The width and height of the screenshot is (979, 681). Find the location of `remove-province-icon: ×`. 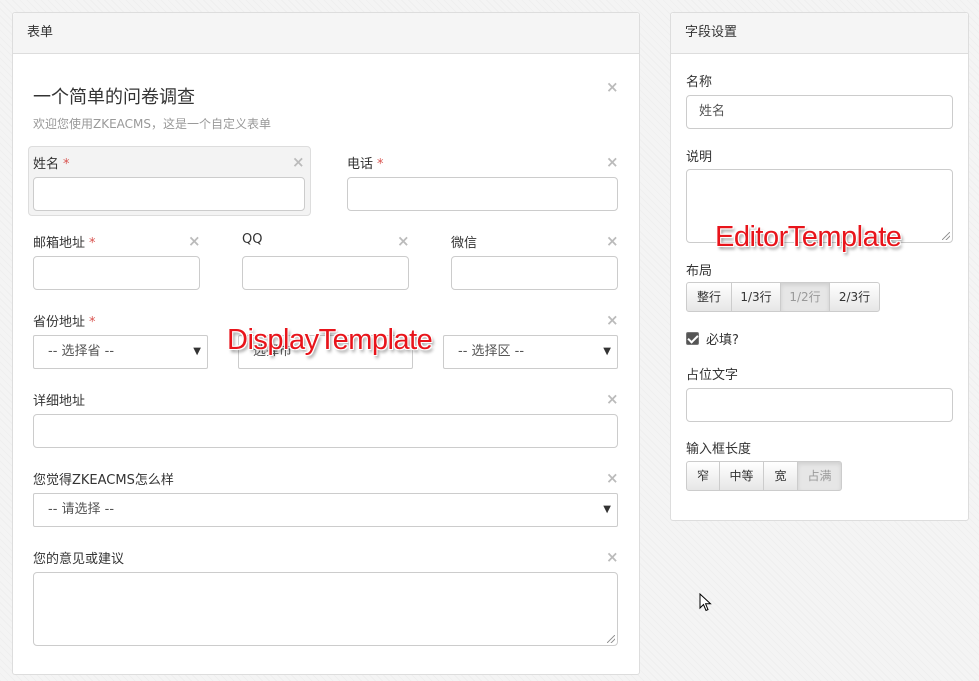

remove-province-icon: × is located at coordinates (612, 320).